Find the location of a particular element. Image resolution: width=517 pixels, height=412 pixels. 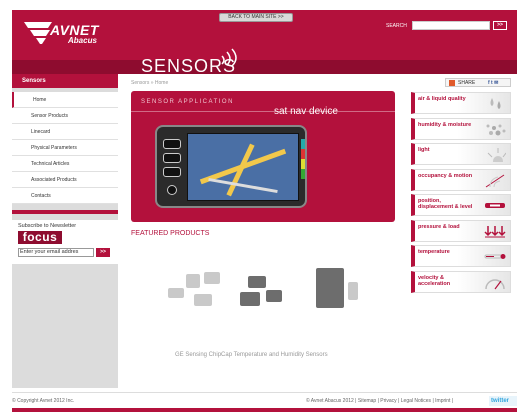

sidebar-heading: Sensors is located at coordinates (65, 81).